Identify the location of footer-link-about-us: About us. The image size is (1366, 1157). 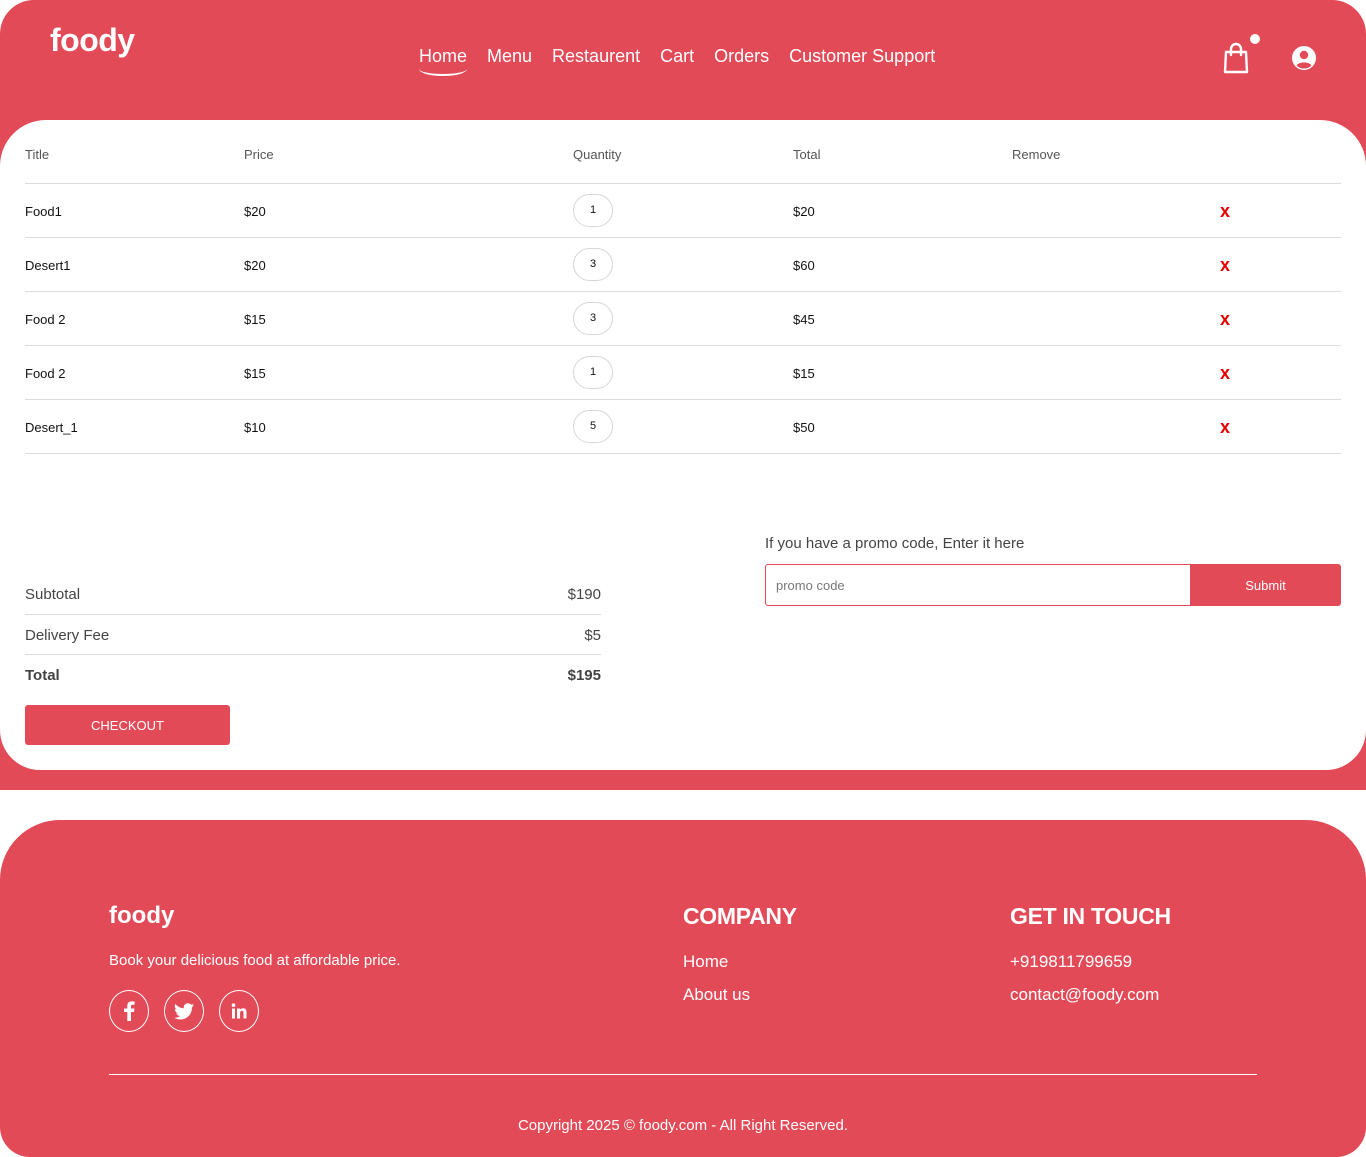
(716, 995).